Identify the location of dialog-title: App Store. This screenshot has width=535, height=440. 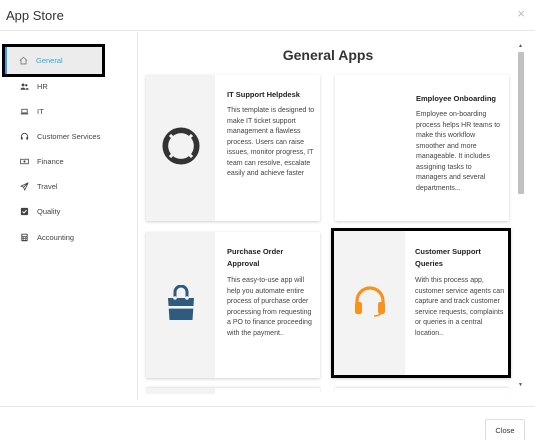
(35, 15).